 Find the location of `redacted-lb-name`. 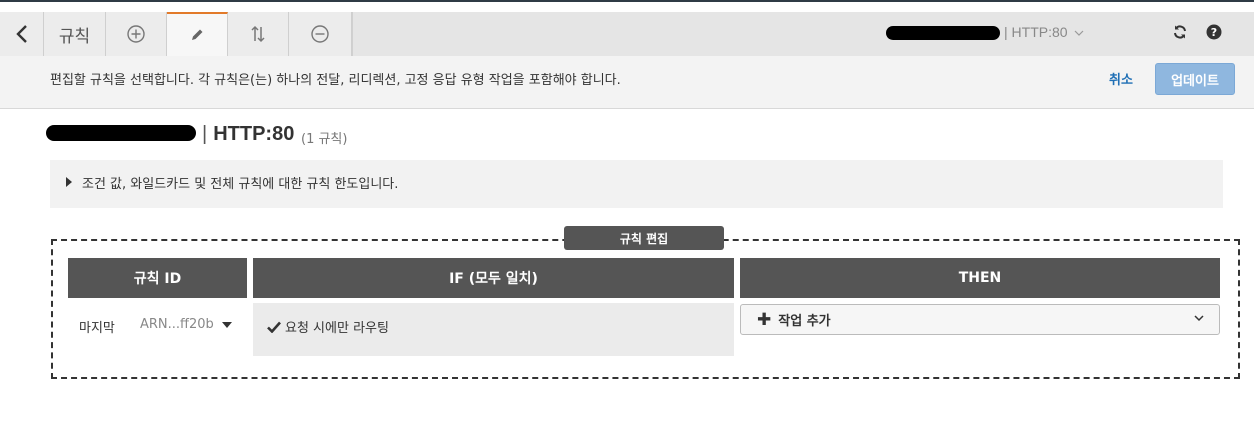

redacted-lb-name is located at coordinates (943, 33).